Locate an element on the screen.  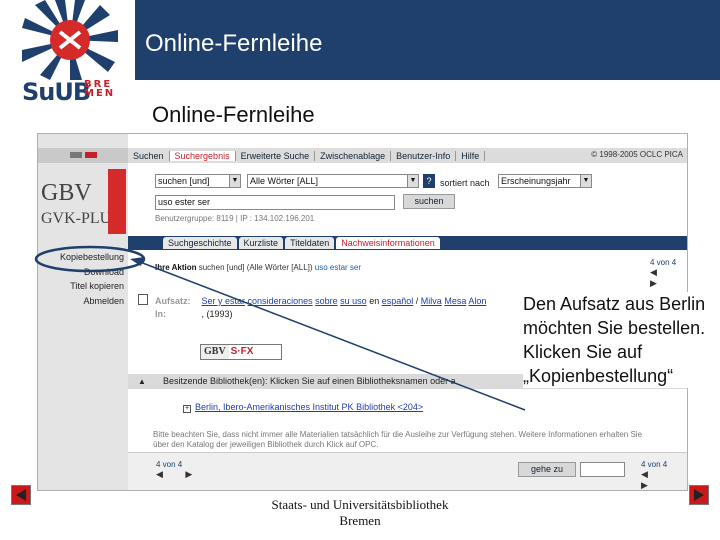
arrow-right-icon is located at coordinates (699, 495).